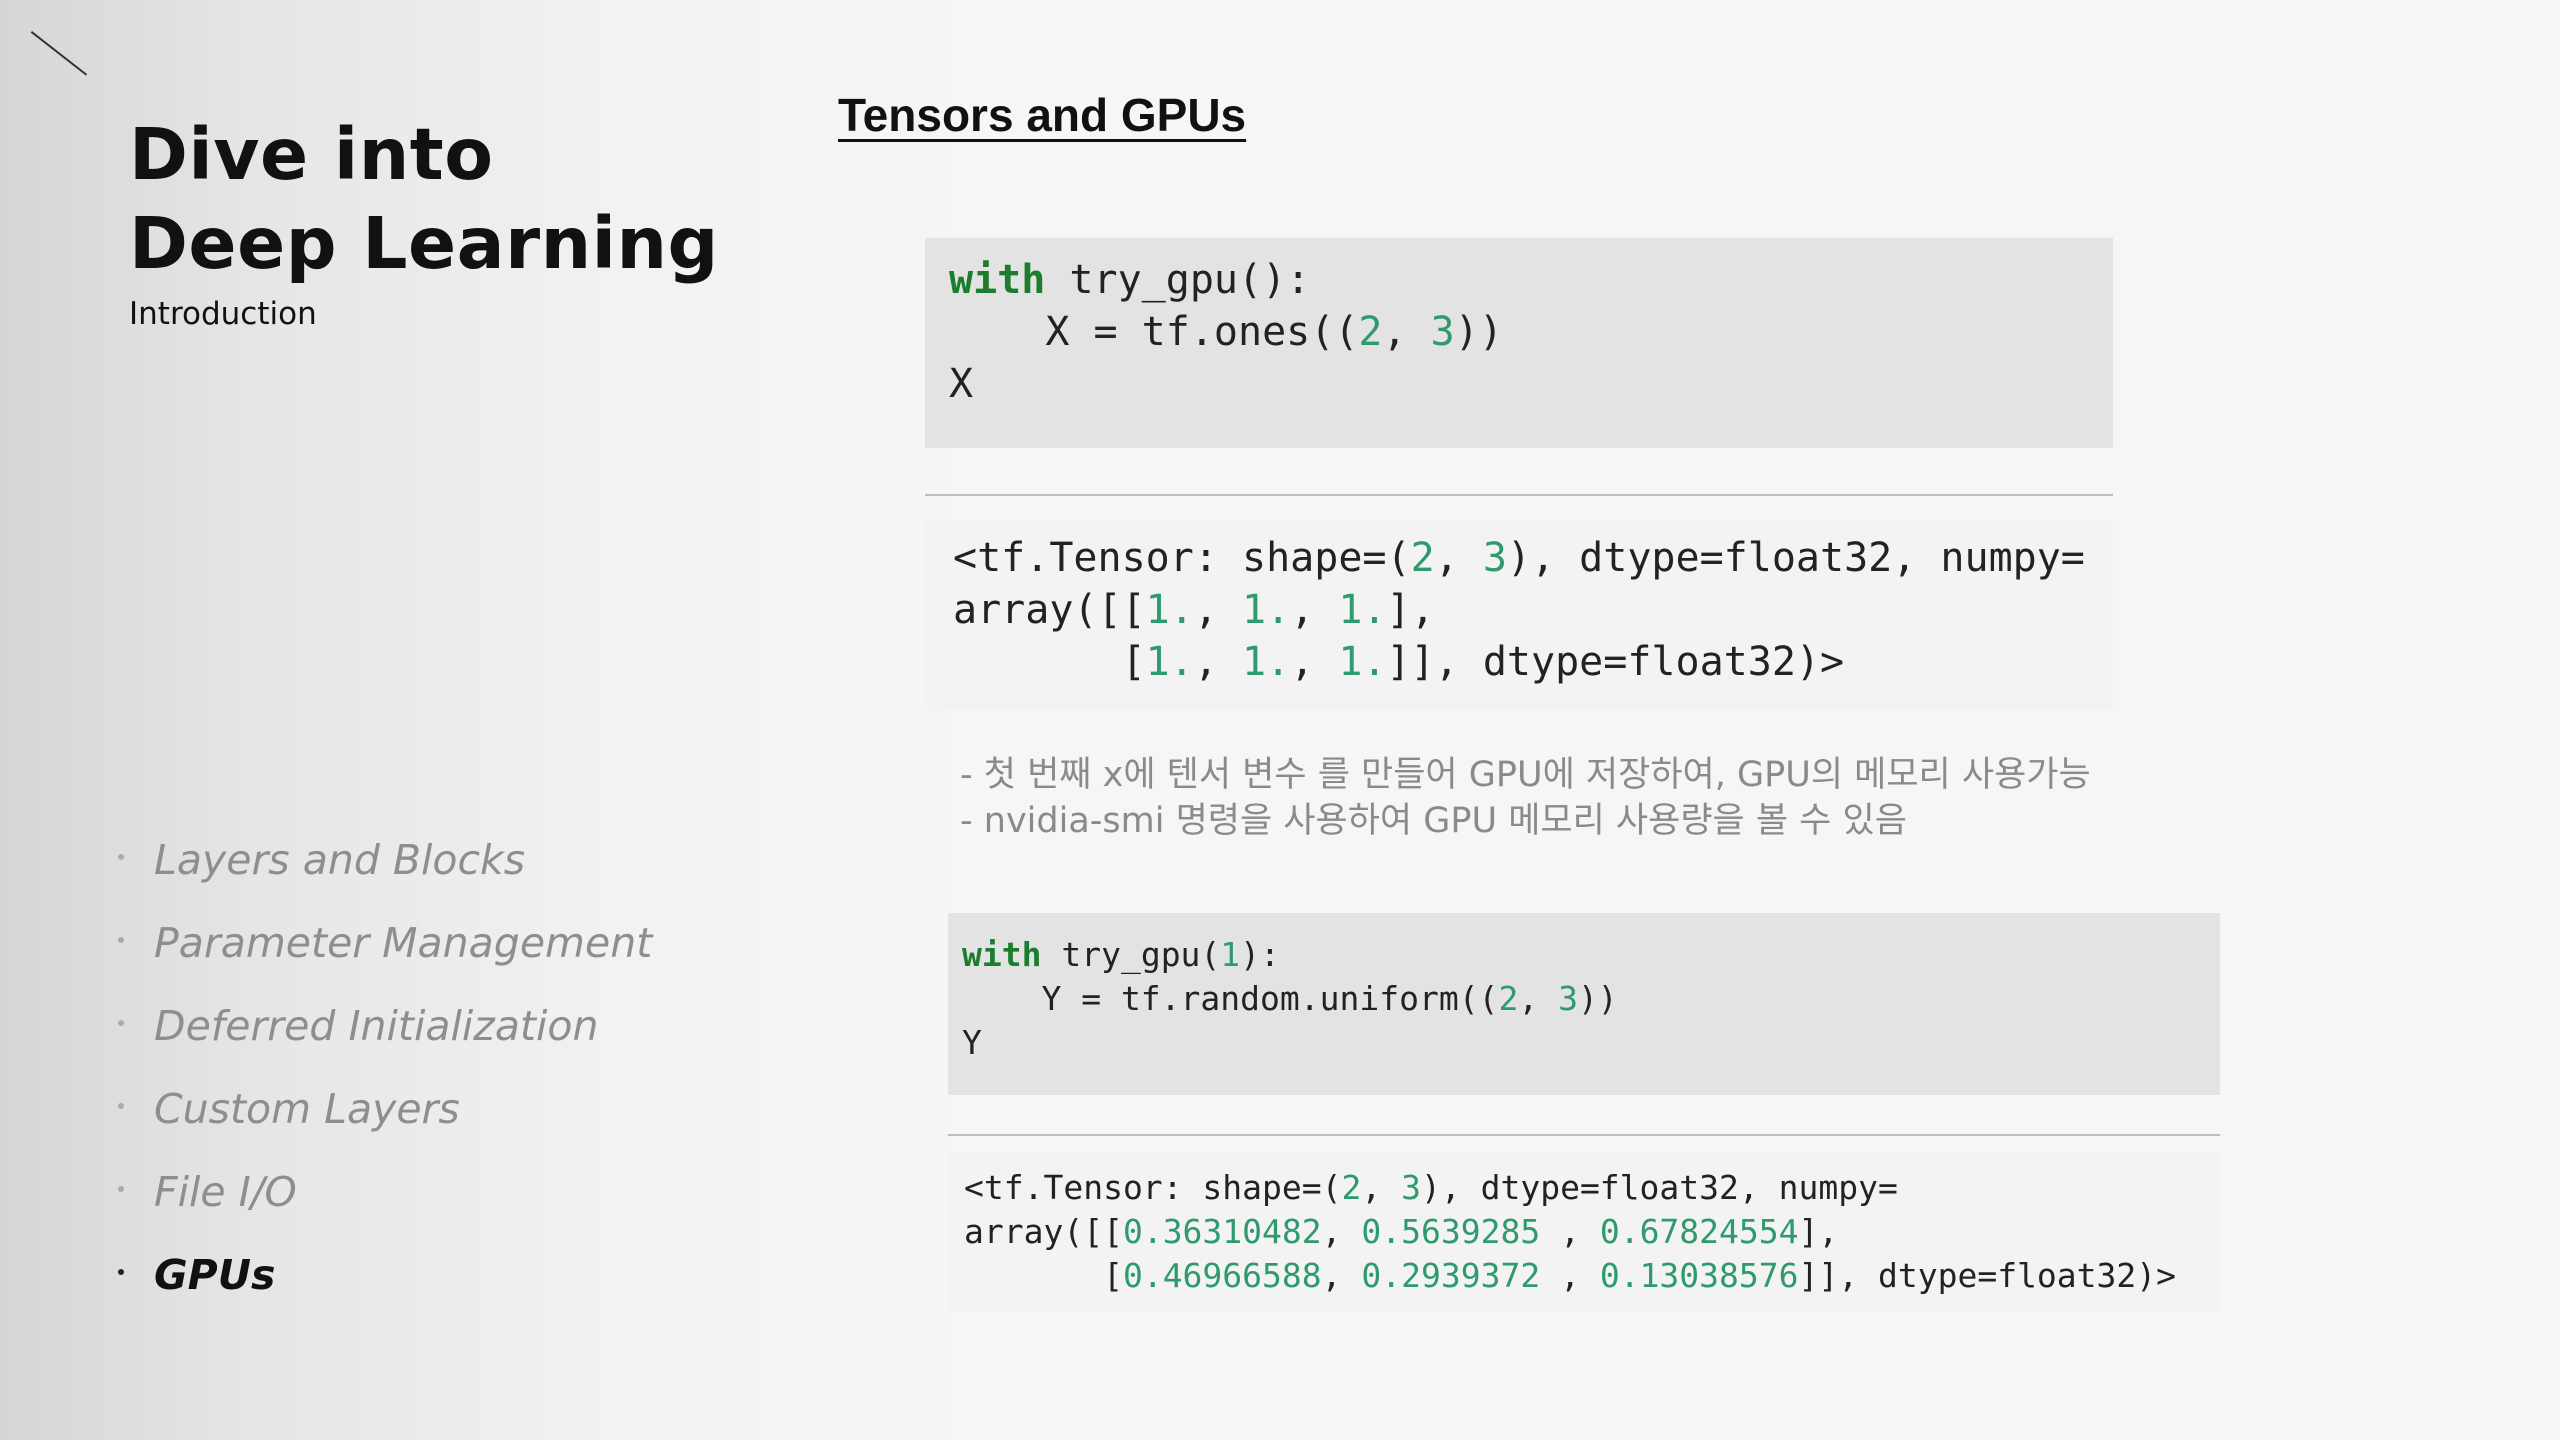 The image size is (2560, 1440). Describe the element at coordinates (424, 243) in the screenshot. I see `title-line-2: Deep Learning` at that location.